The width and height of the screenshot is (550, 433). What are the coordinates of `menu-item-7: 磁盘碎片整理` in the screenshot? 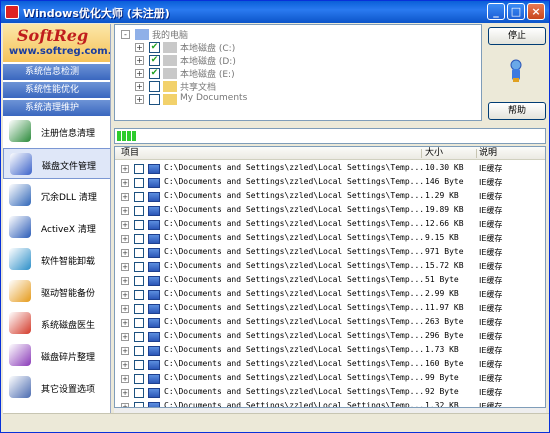 It's located at (56, 355).